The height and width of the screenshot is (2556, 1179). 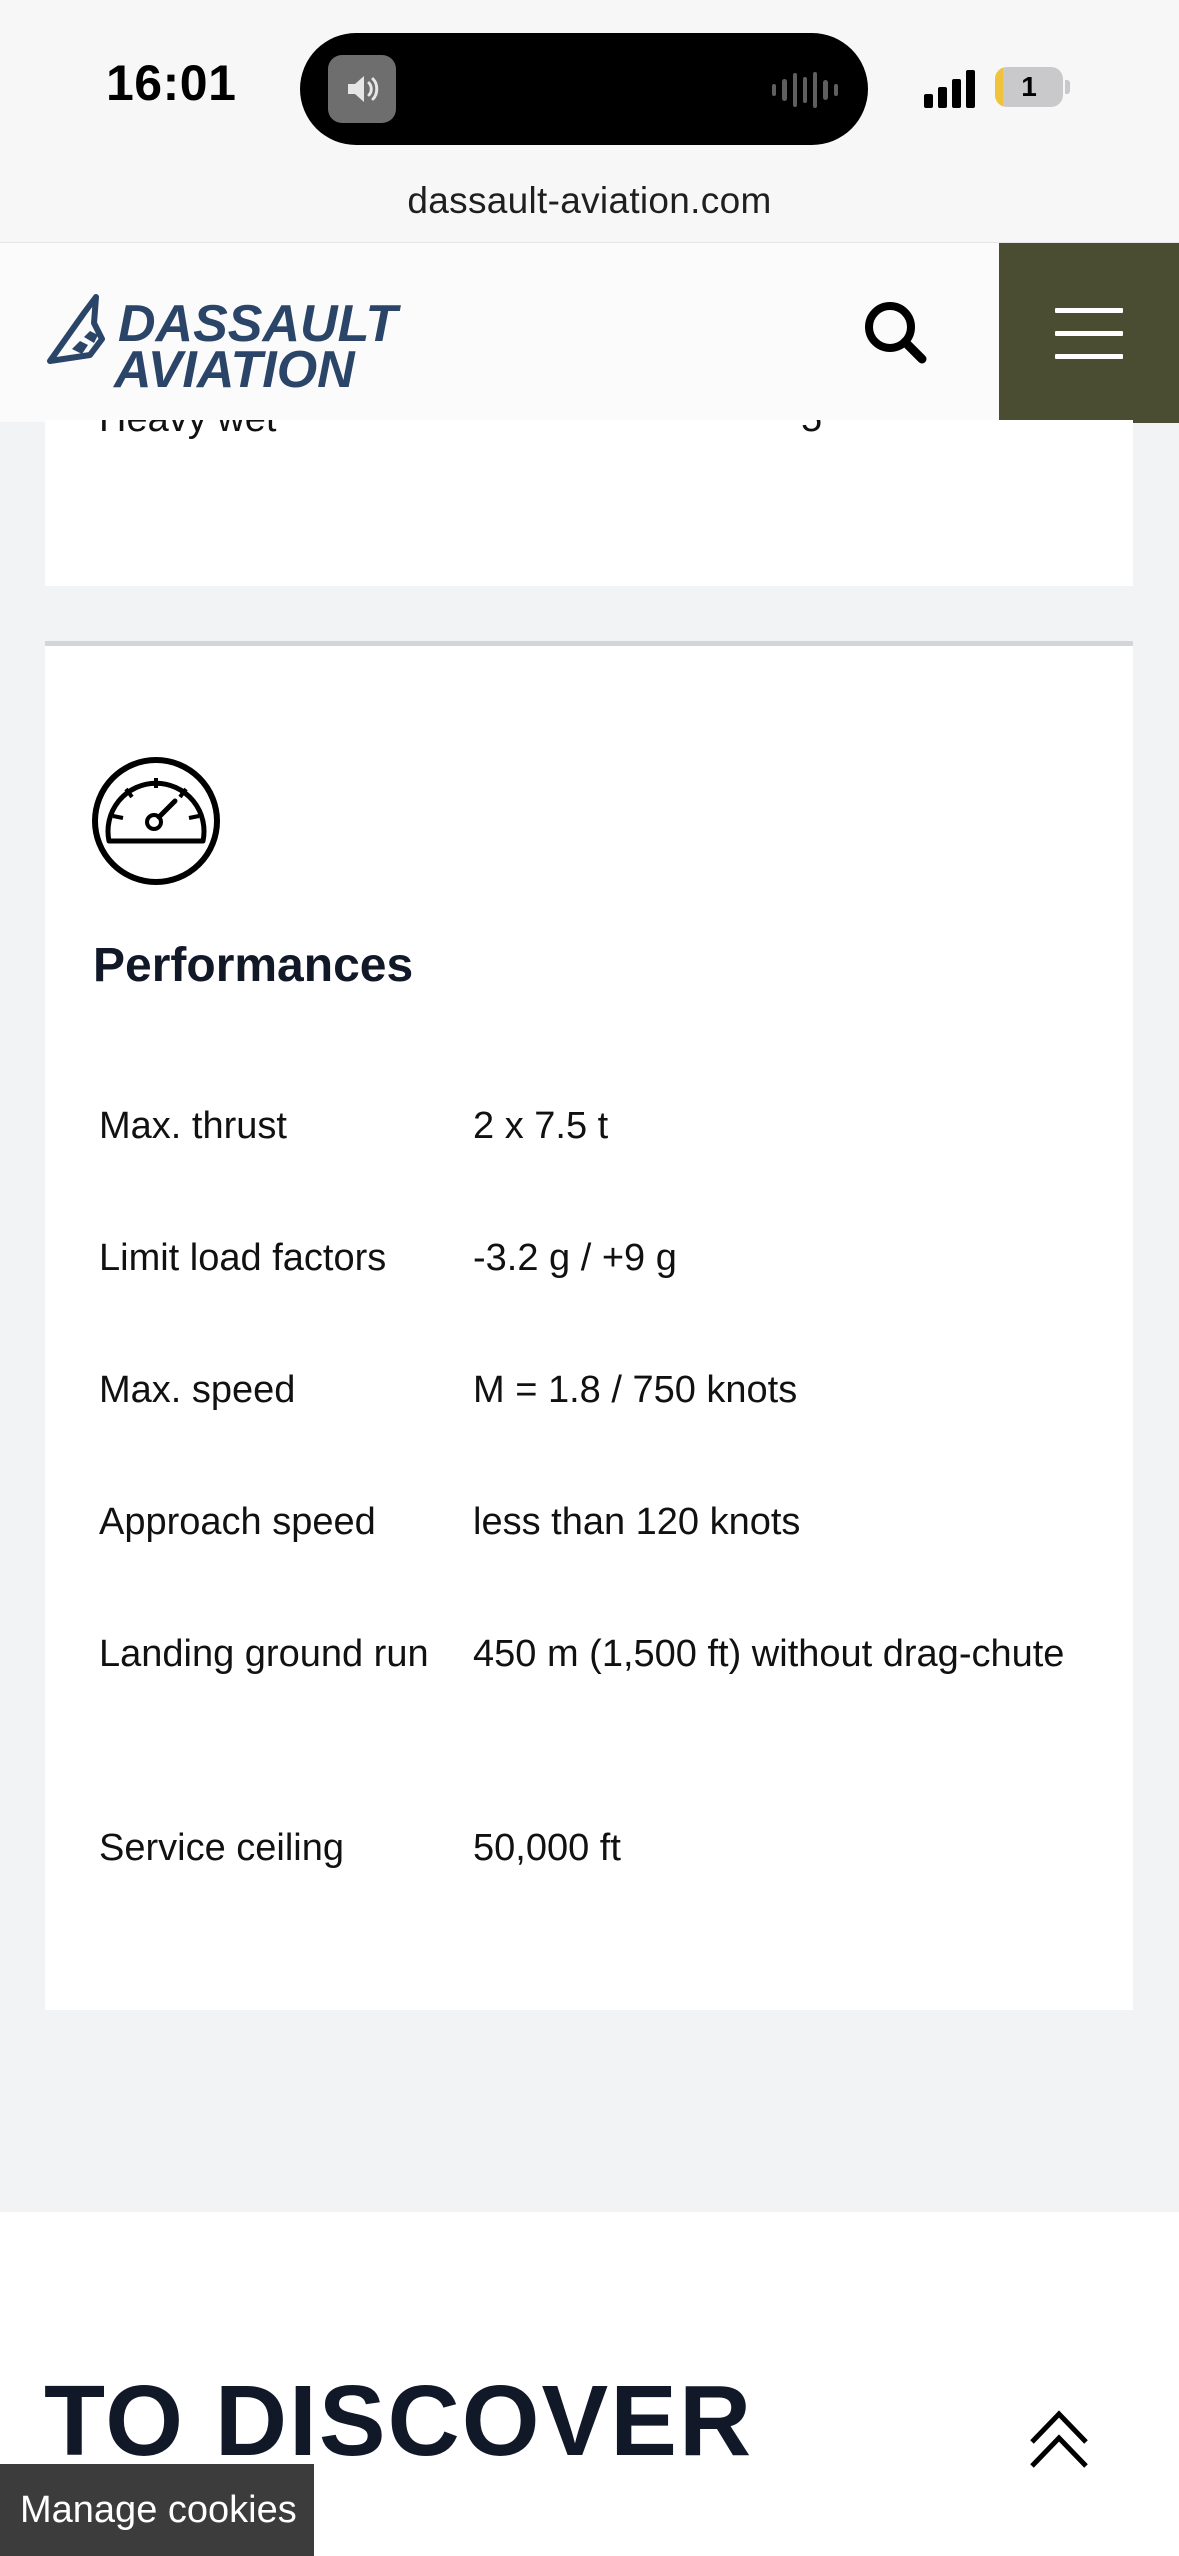 I want to click on spec-label: Landing ground run, so click(x=264, y=1654).